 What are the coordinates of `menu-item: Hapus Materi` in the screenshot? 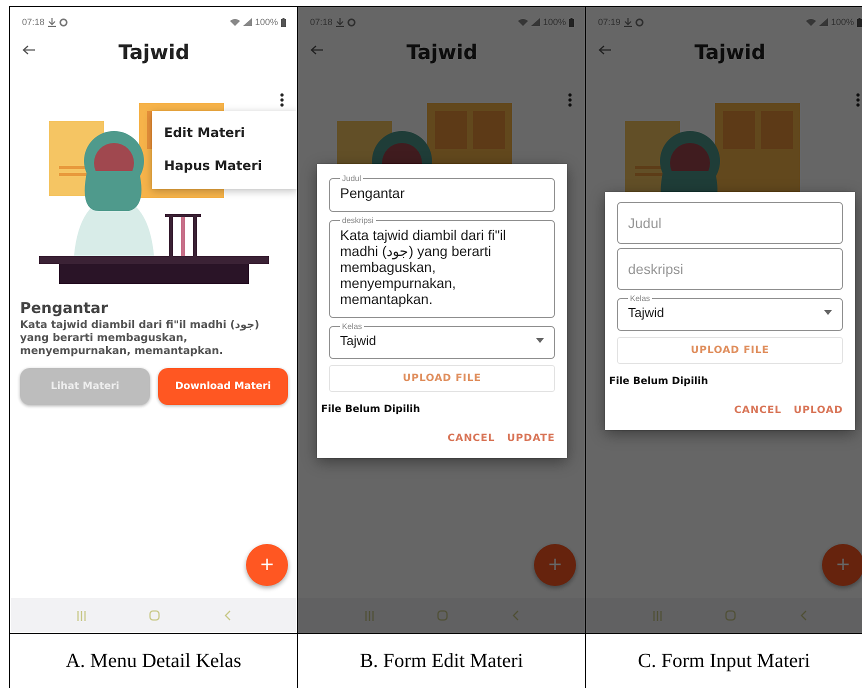 It's located at (224, 166).